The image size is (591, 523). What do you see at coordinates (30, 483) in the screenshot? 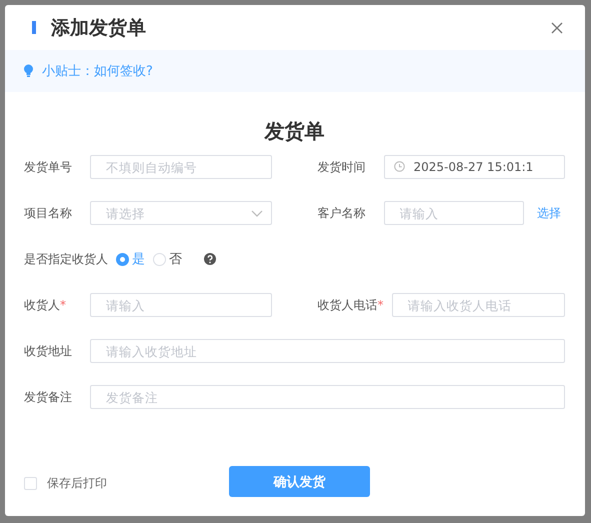
I see `checkbox` at bounding box center [30, 483].